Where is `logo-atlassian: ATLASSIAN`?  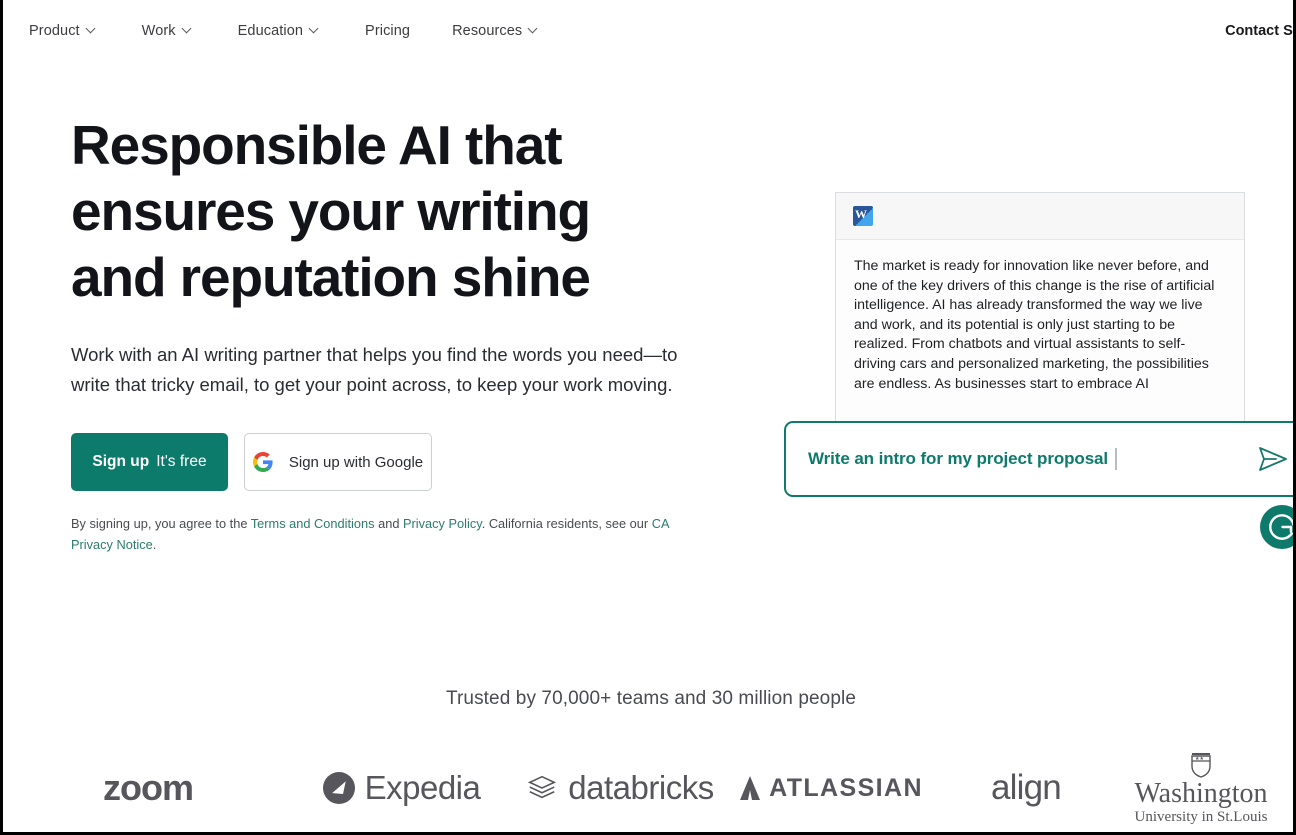
logo-atlassian: ATLASSIAN is located at coordinates (831, 788).